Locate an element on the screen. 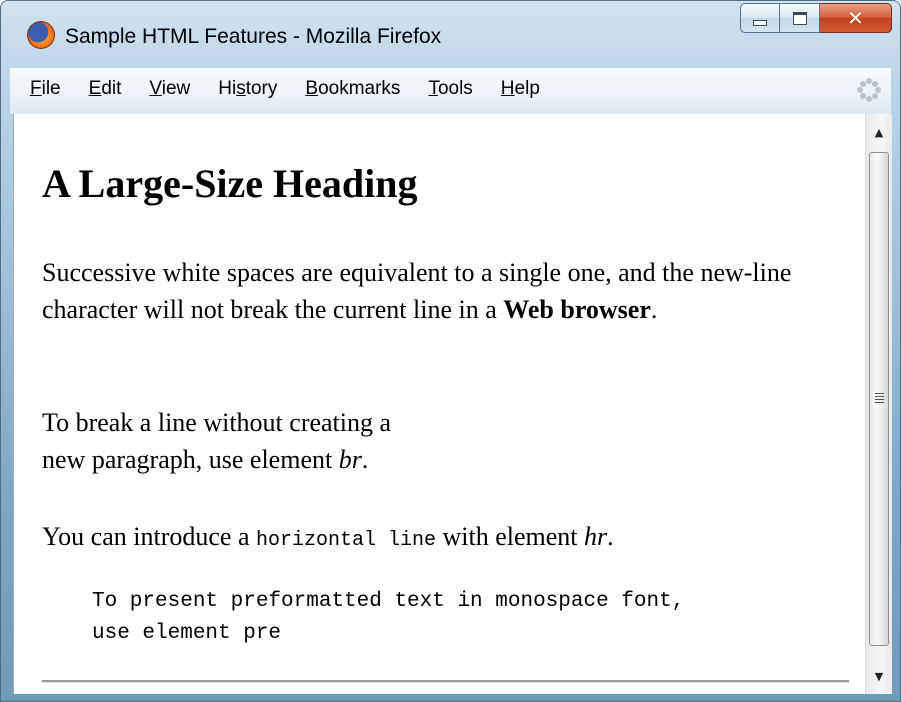 The image size is (901, 702). menu-item-accelerator: B is located at coordinates (312, 88).